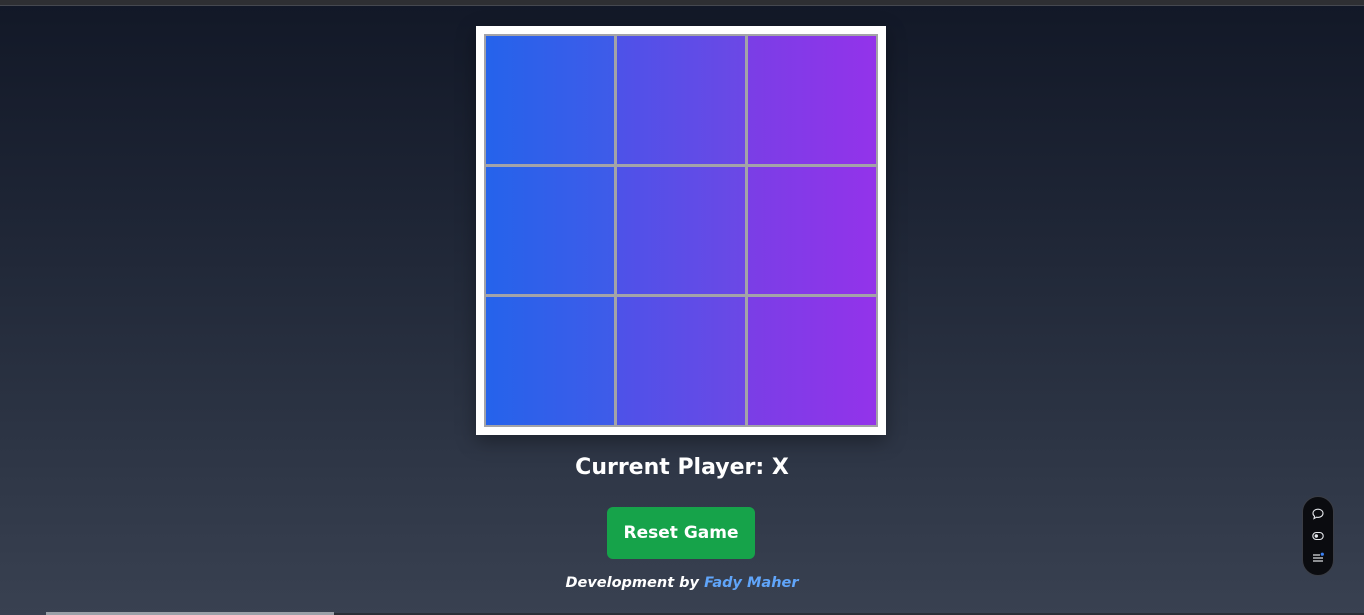 The width and height of the screenshot is (1364, 615). Describe the element at coordinates (1318, 558) in the screenshot. I see `list-settings-icon` at that location.